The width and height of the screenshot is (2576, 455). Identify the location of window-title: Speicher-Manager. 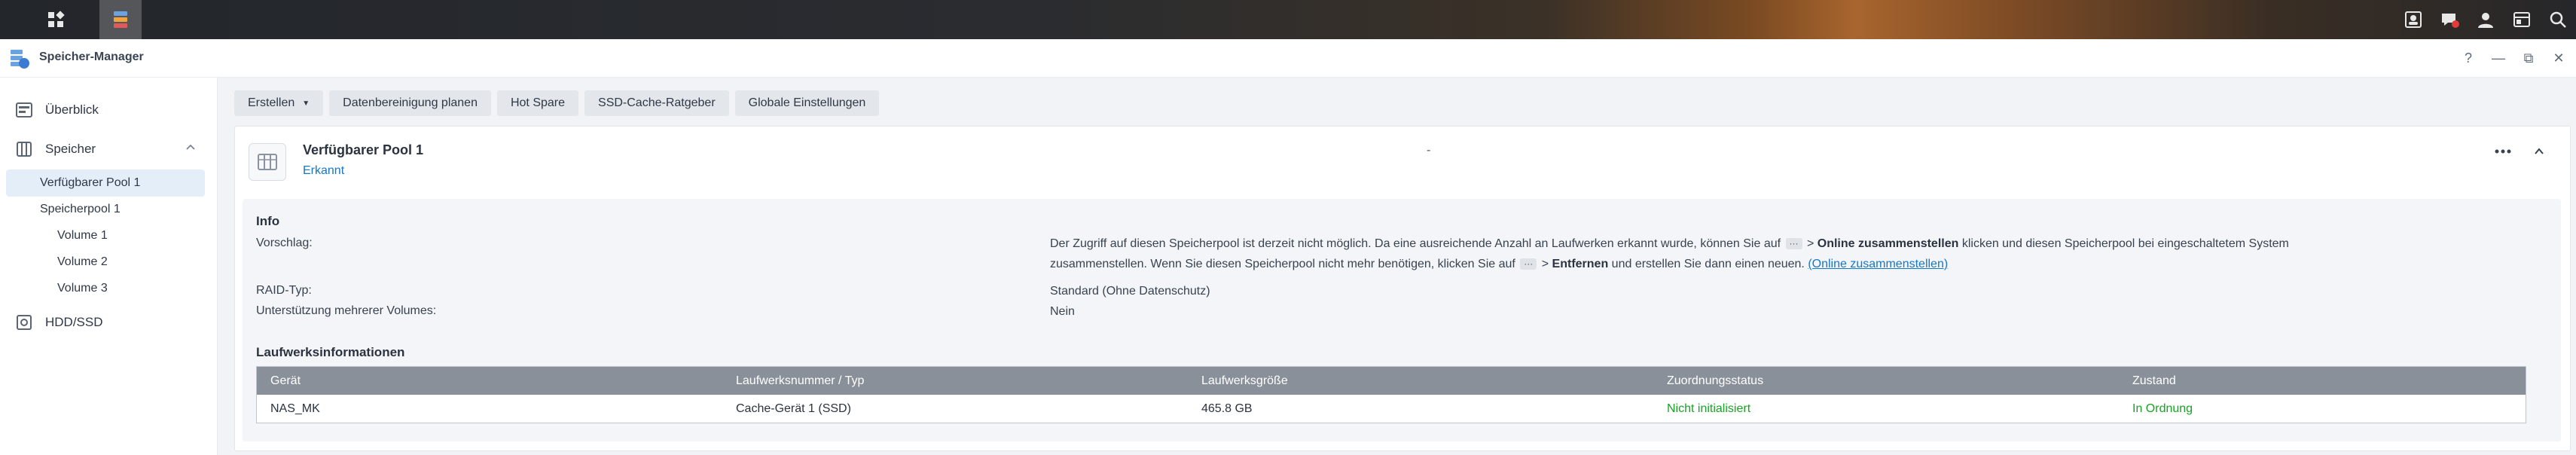
(92, 56).